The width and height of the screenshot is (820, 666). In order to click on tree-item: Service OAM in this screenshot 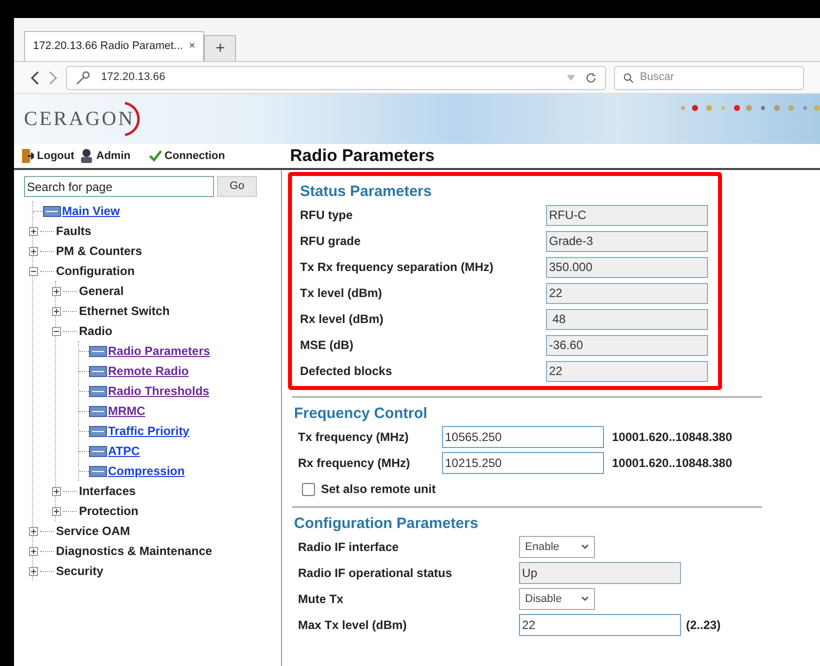, I will do `click(93, 531)`.